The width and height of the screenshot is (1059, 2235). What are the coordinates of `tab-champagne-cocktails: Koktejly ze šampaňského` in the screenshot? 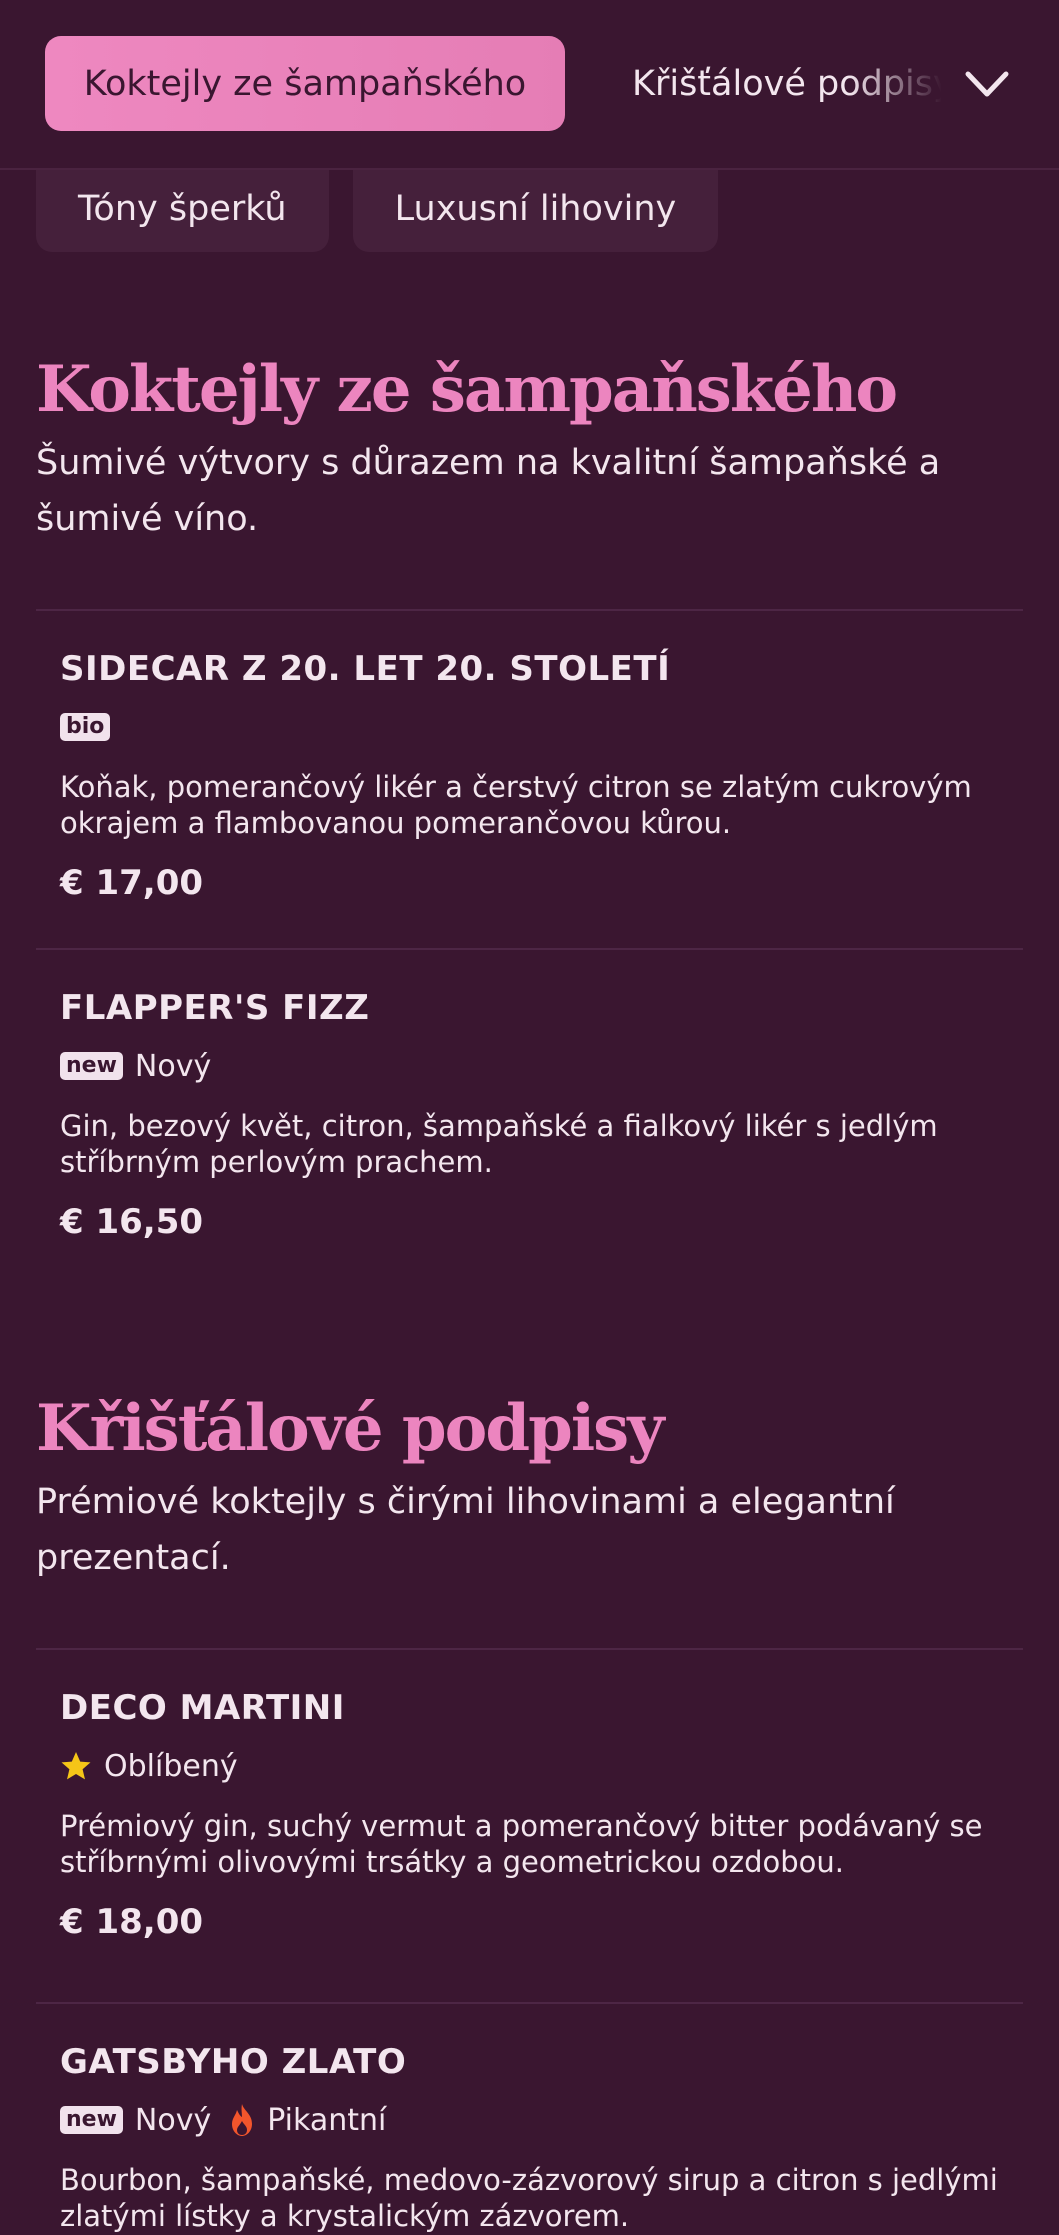 It's located at (305, 83).